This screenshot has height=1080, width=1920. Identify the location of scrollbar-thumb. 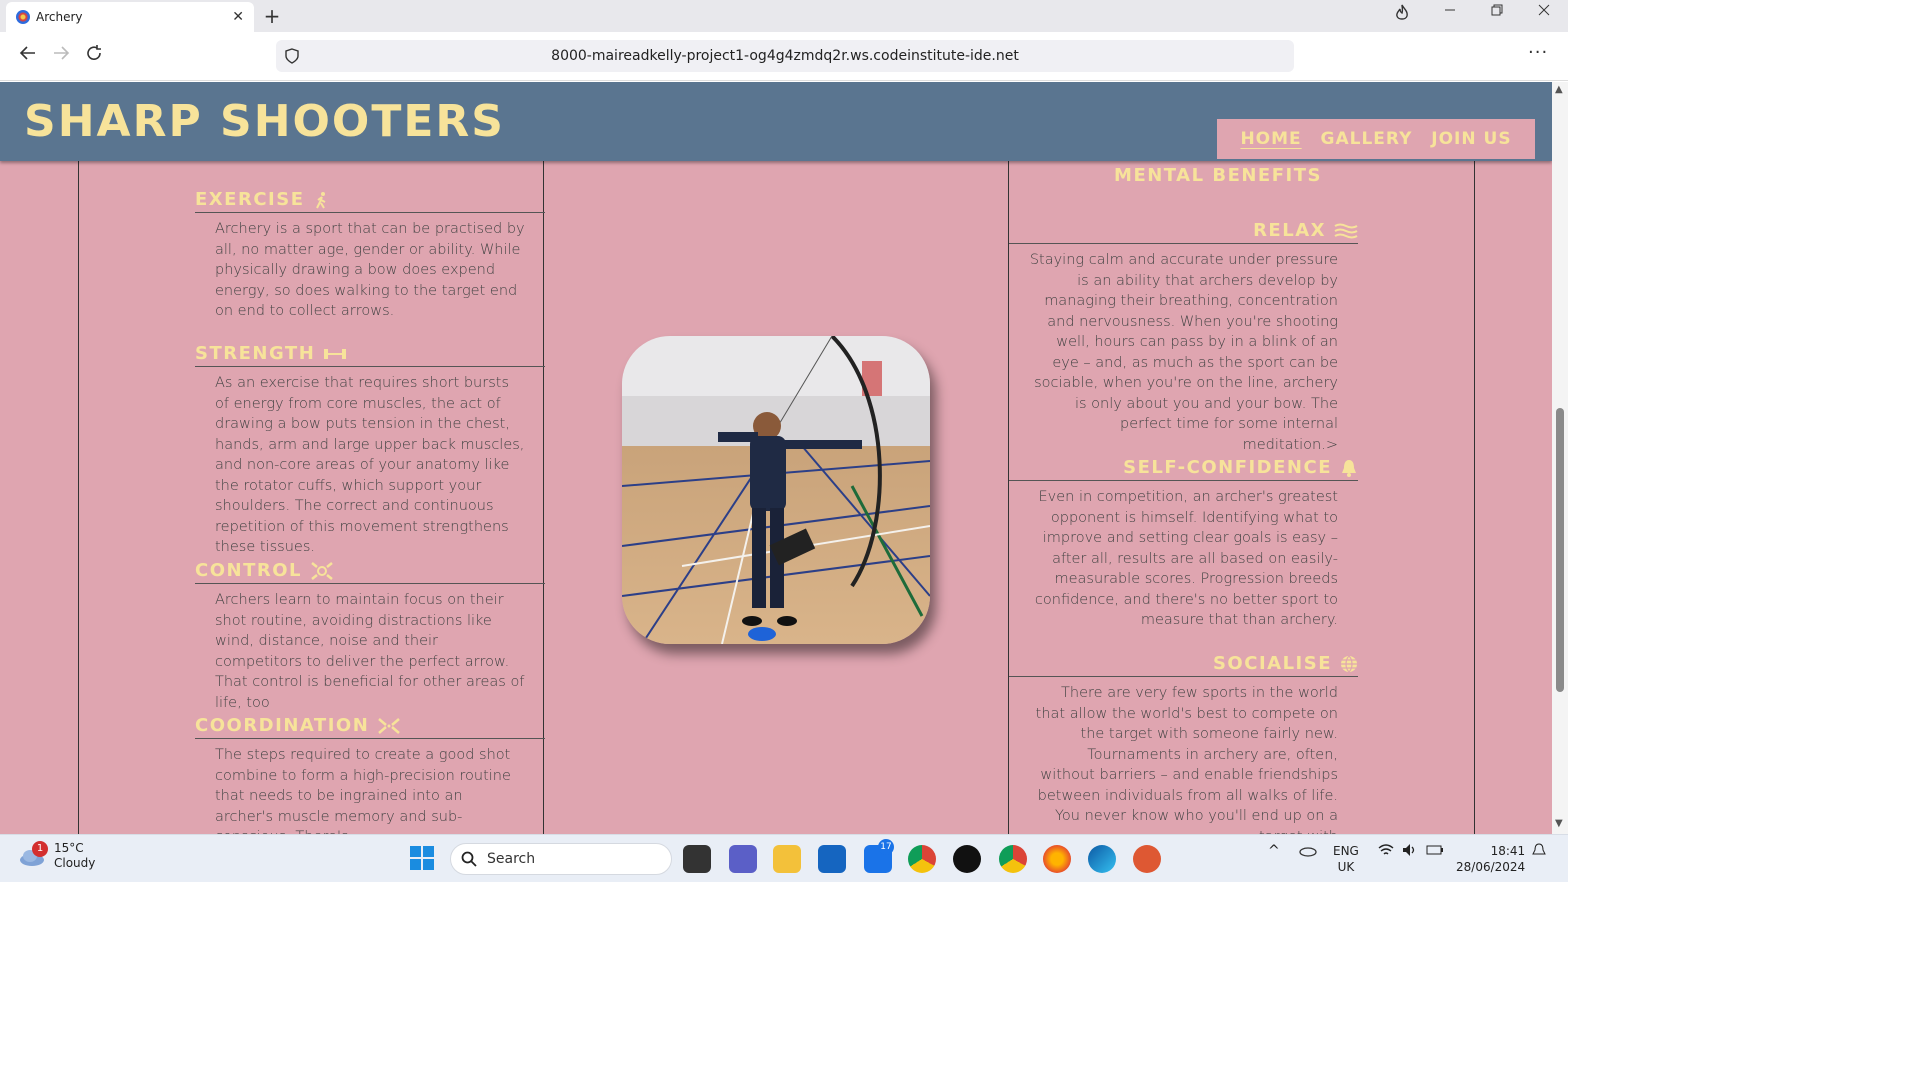
(1560, 550).